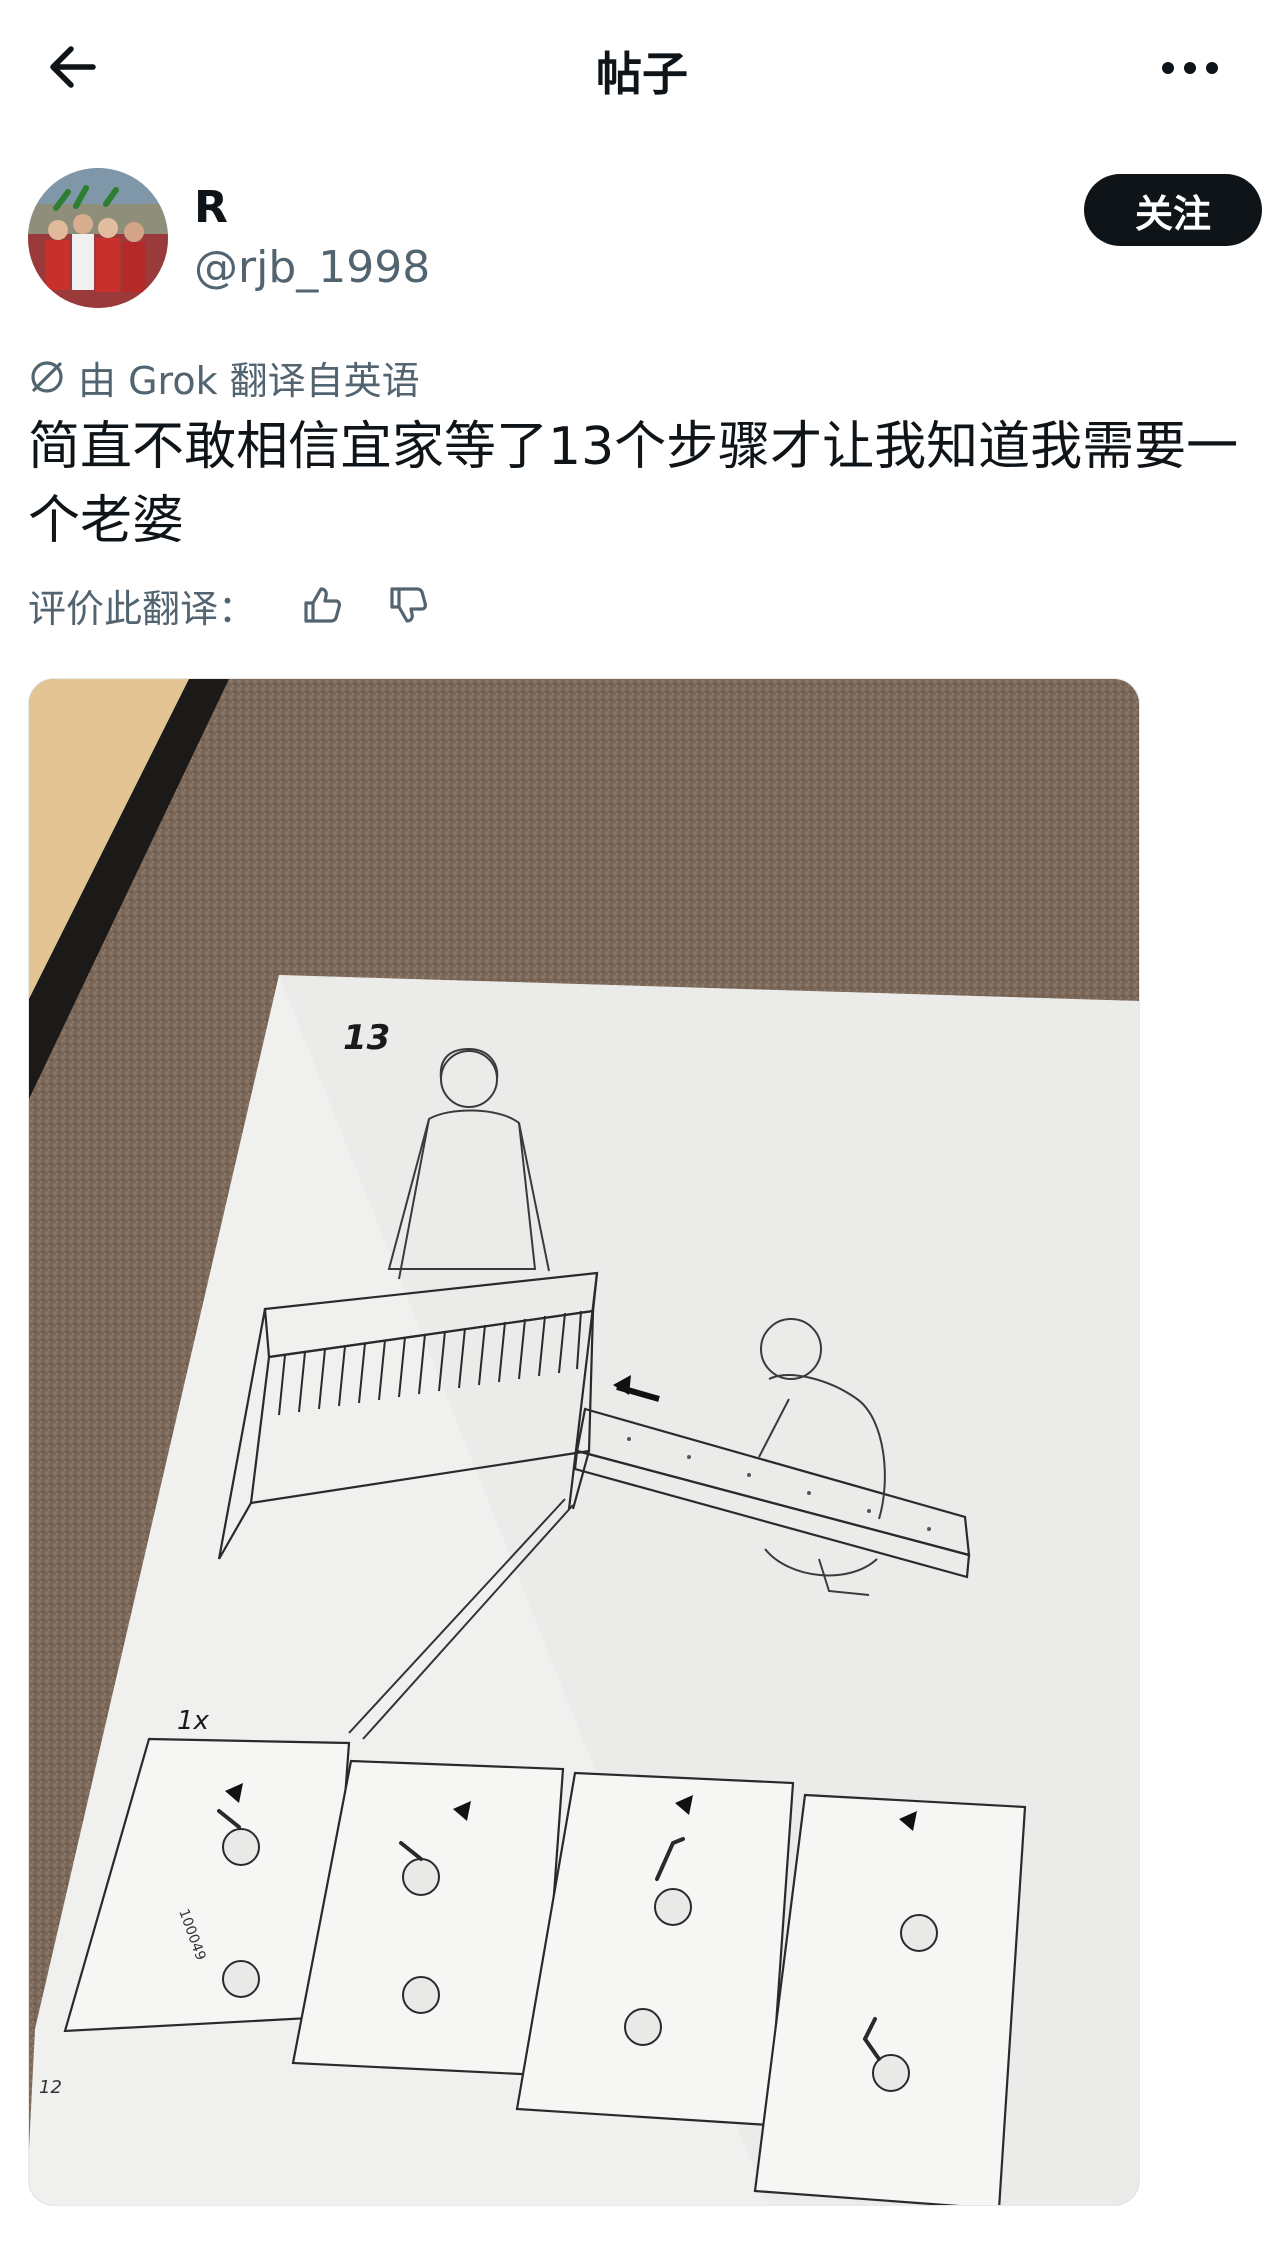 The height and width of the screenshot is (2258, 1284). I want to click on more-horizontal-icon, so click(1190, 68).